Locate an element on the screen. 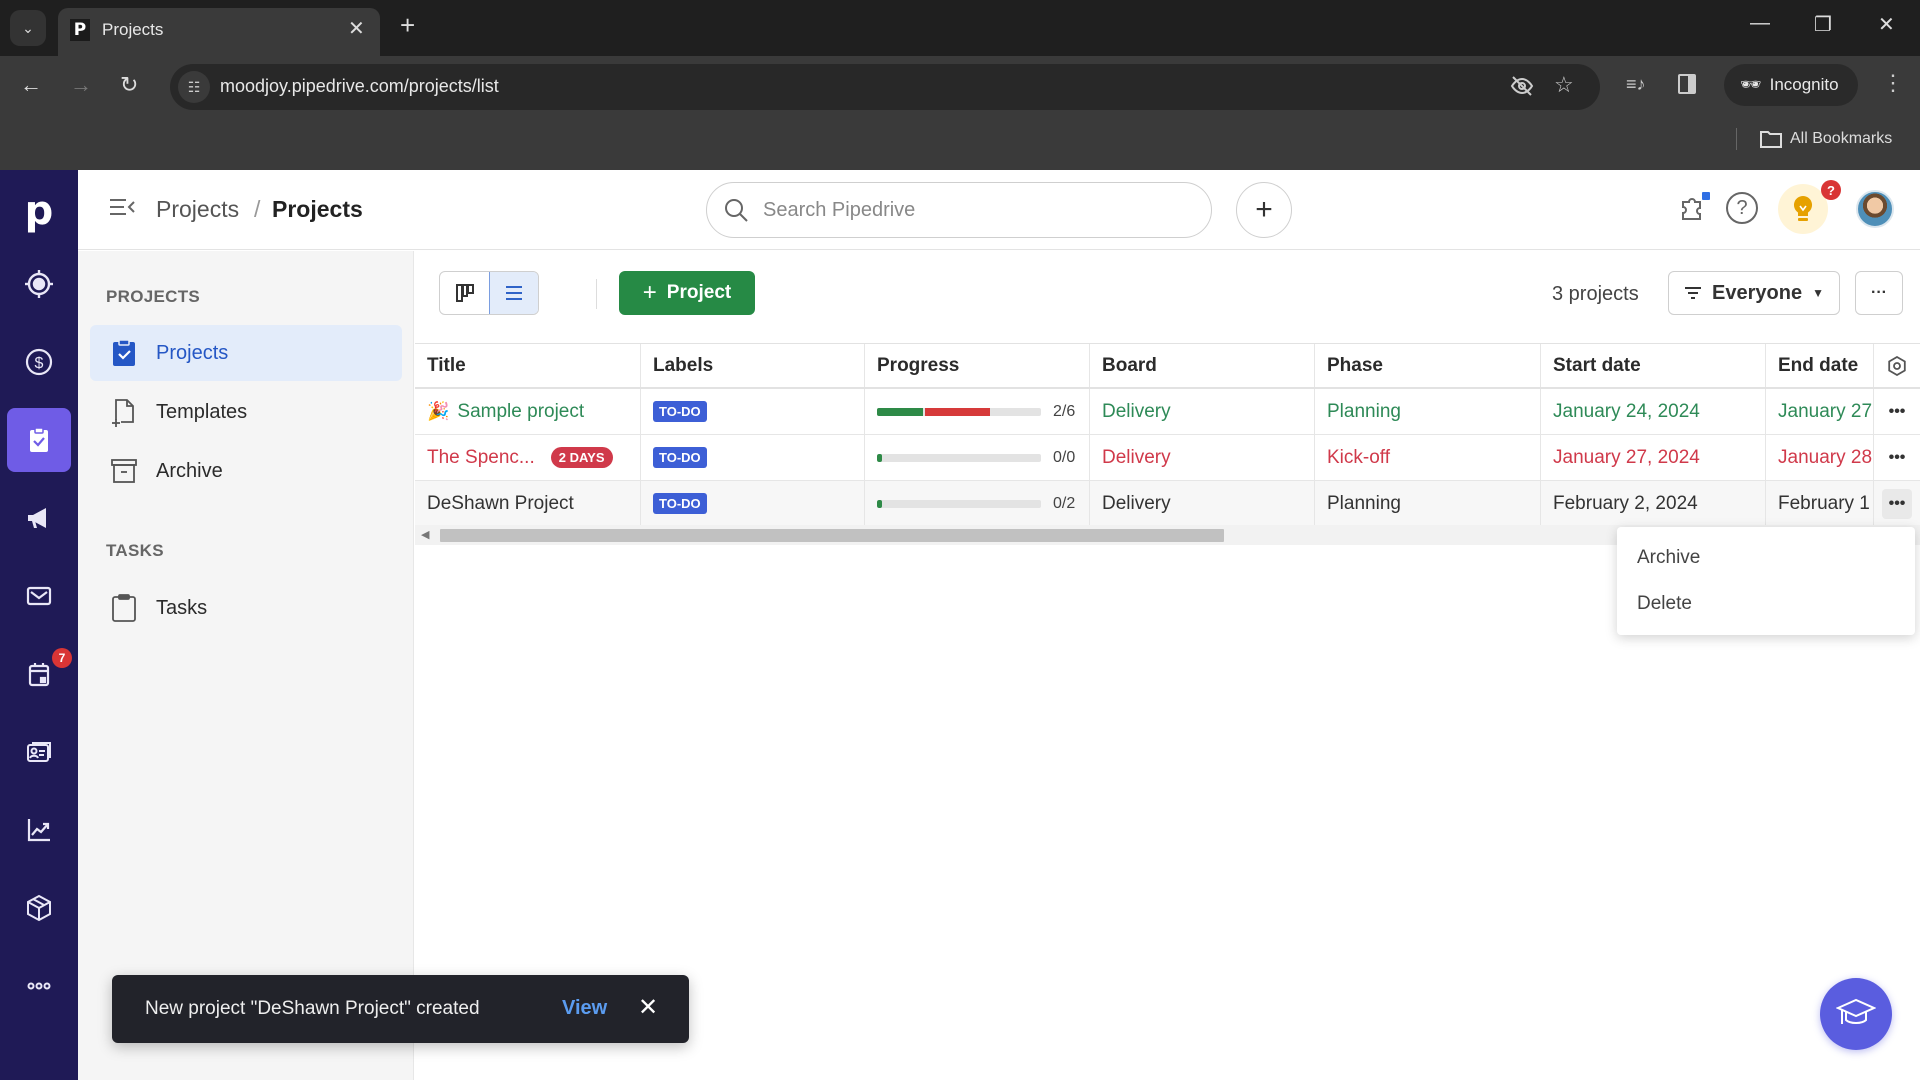  project-title-cell: DeShawn Project is located at coordinates (528, 503).